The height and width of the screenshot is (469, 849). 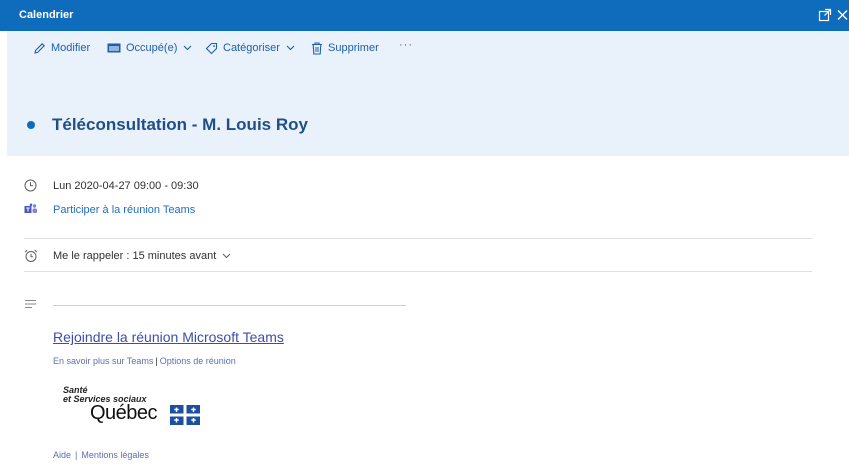 I want to click on logo-text-line3: Québec, so click(x=124, y=413).